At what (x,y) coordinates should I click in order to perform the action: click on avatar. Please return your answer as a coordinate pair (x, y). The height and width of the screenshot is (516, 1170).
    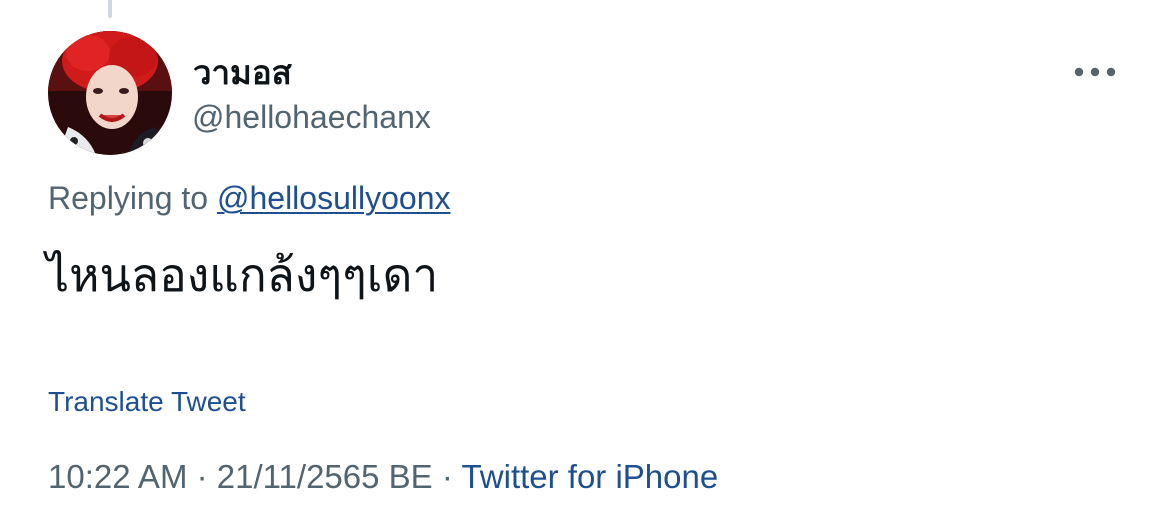
    Looking at the image, I should click on (110, 93).